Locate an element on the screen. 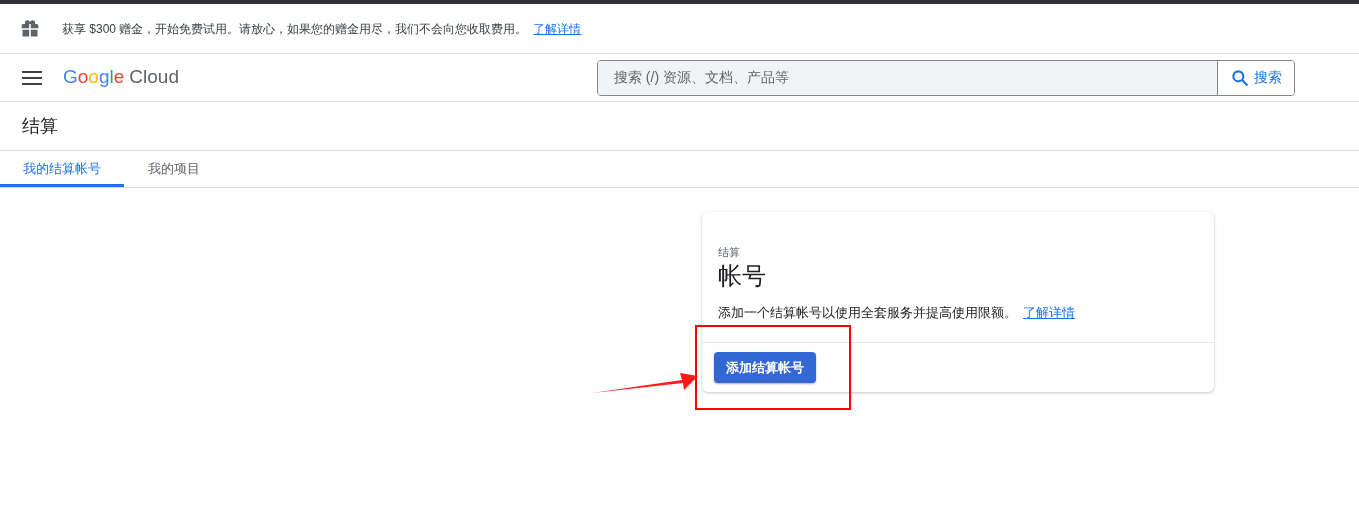 Image resolution: width=1359 pixels, height=525 pixels. gift-icon is located at coordinates (30, 28).